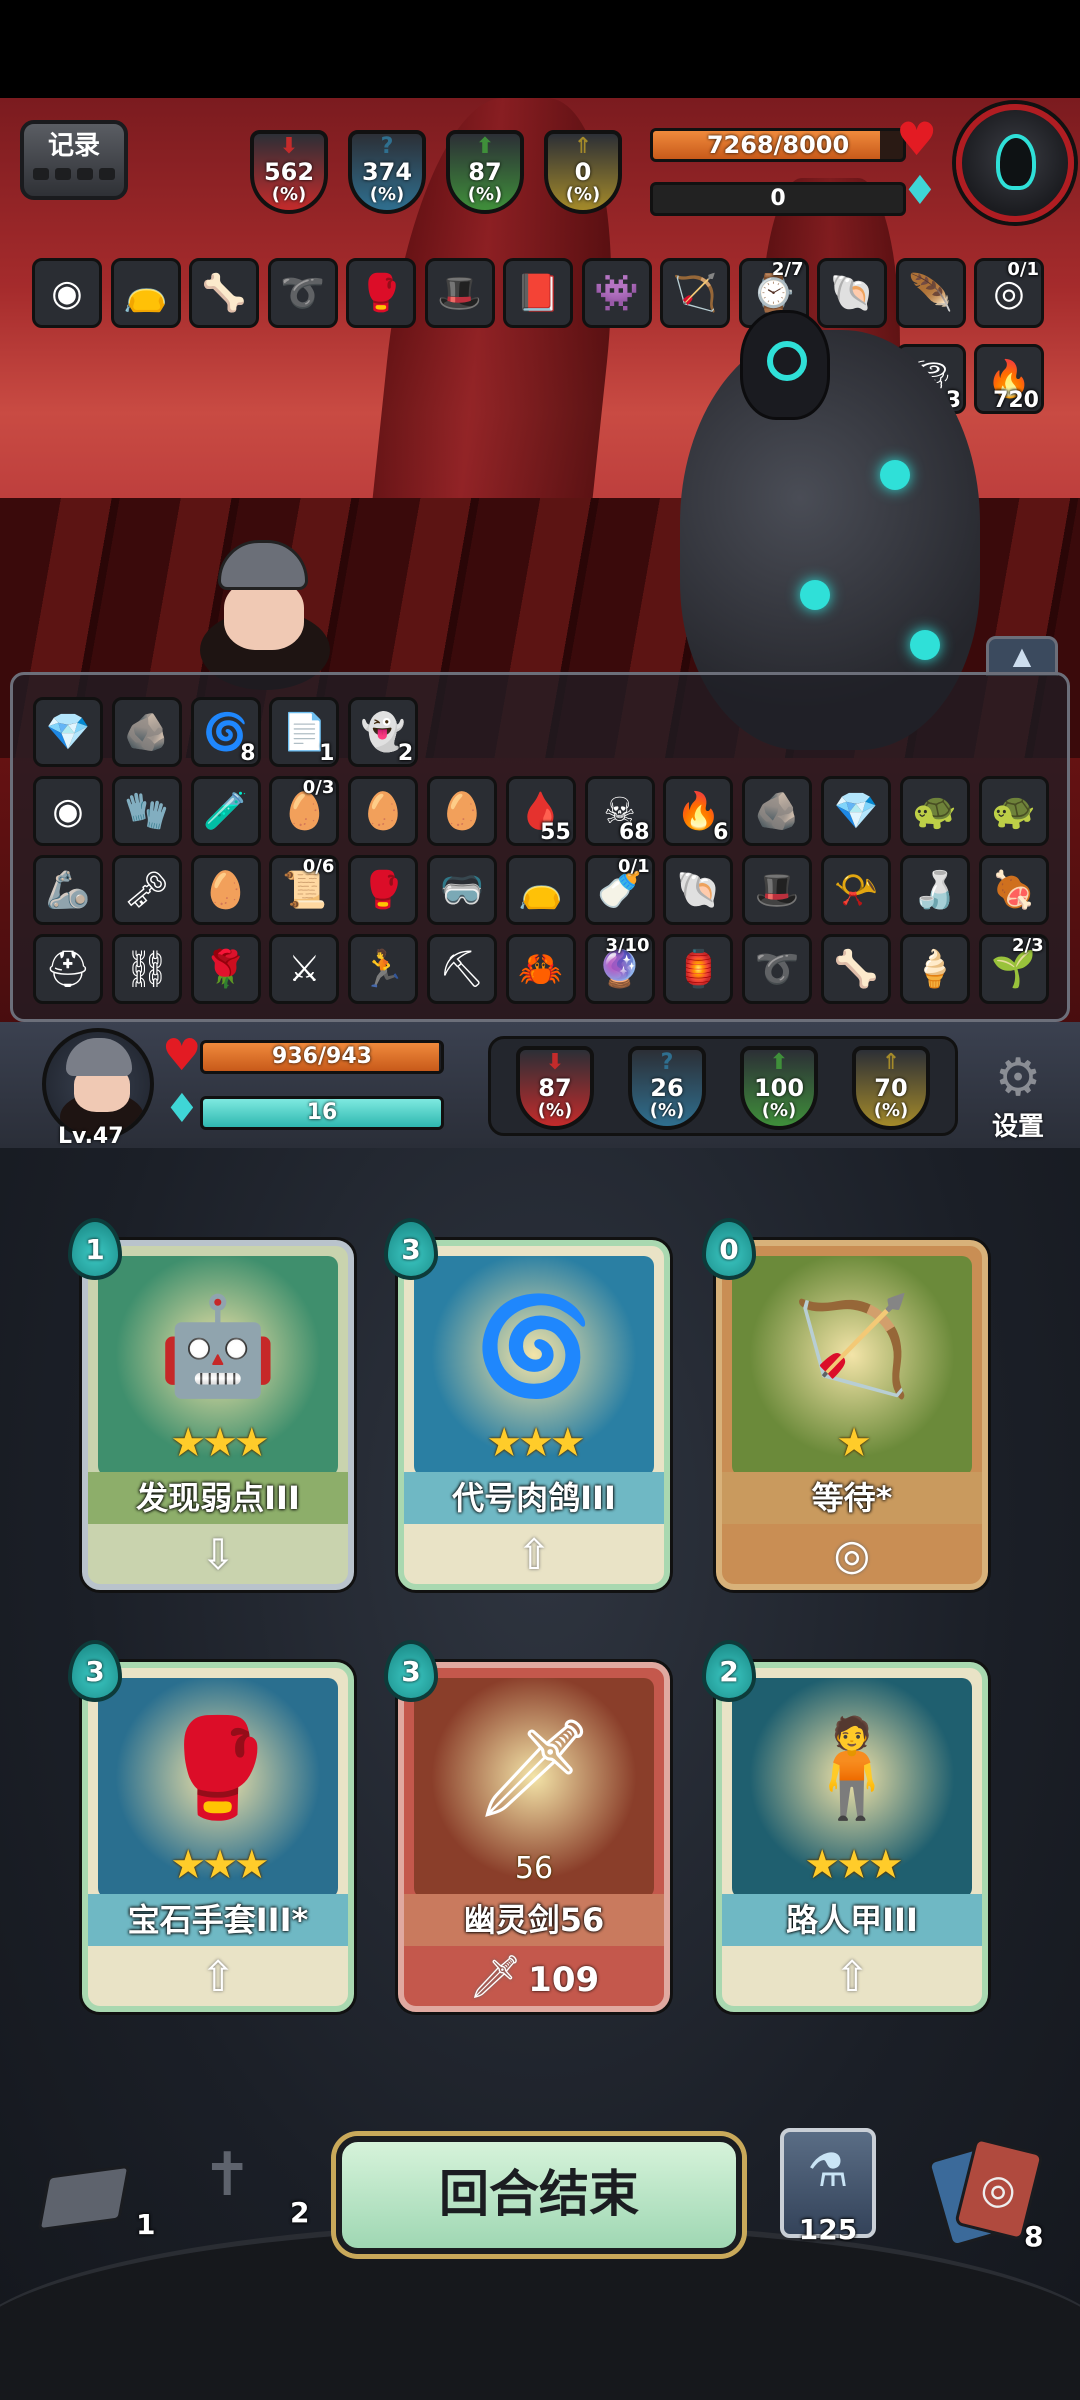 This screenshot has height=2400, width=1080. What do you see at coordinates (993, 2194) in the screenshot?
I see `discard-pile-button: ◎ 8` at bounding box center [993, 2194].